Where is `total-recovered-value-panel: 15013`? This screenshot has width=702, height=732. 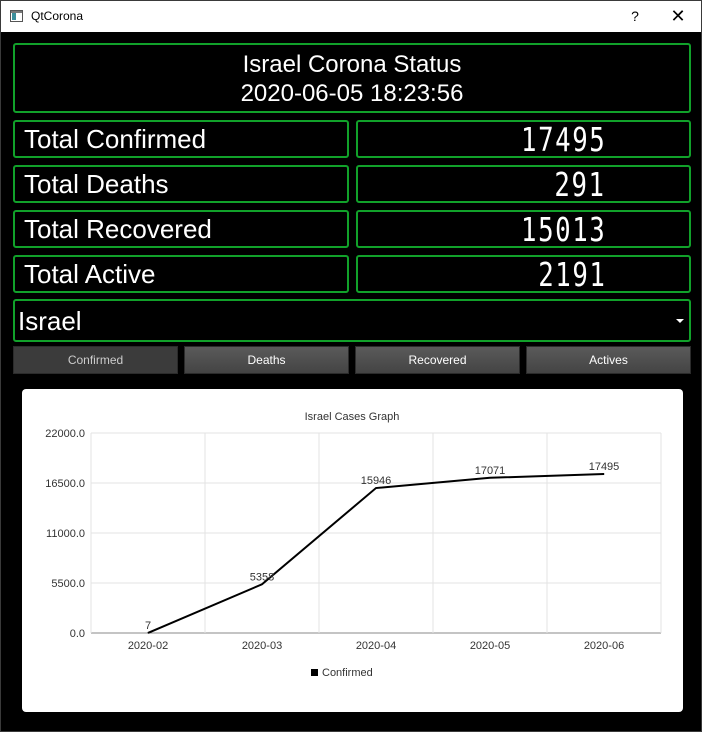 total-recovered-value-panel: 15013 is located at coordinates (523, 229).